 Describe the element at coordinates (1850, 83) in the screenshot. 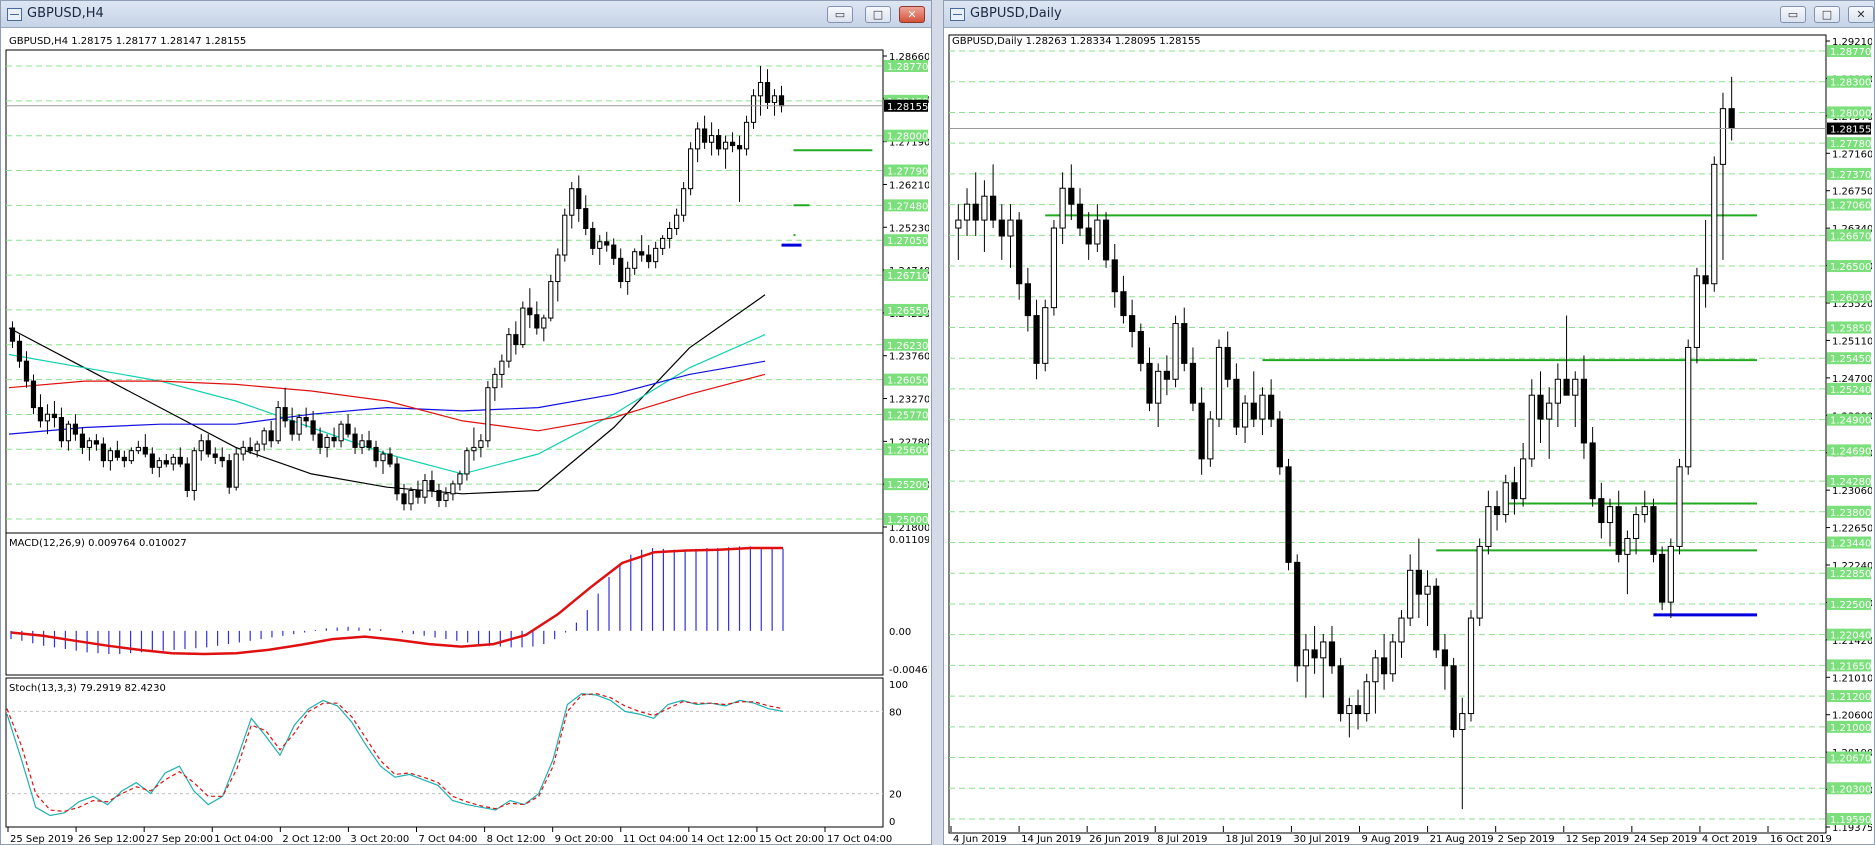

I see `level-label: 1.28300` at that location.